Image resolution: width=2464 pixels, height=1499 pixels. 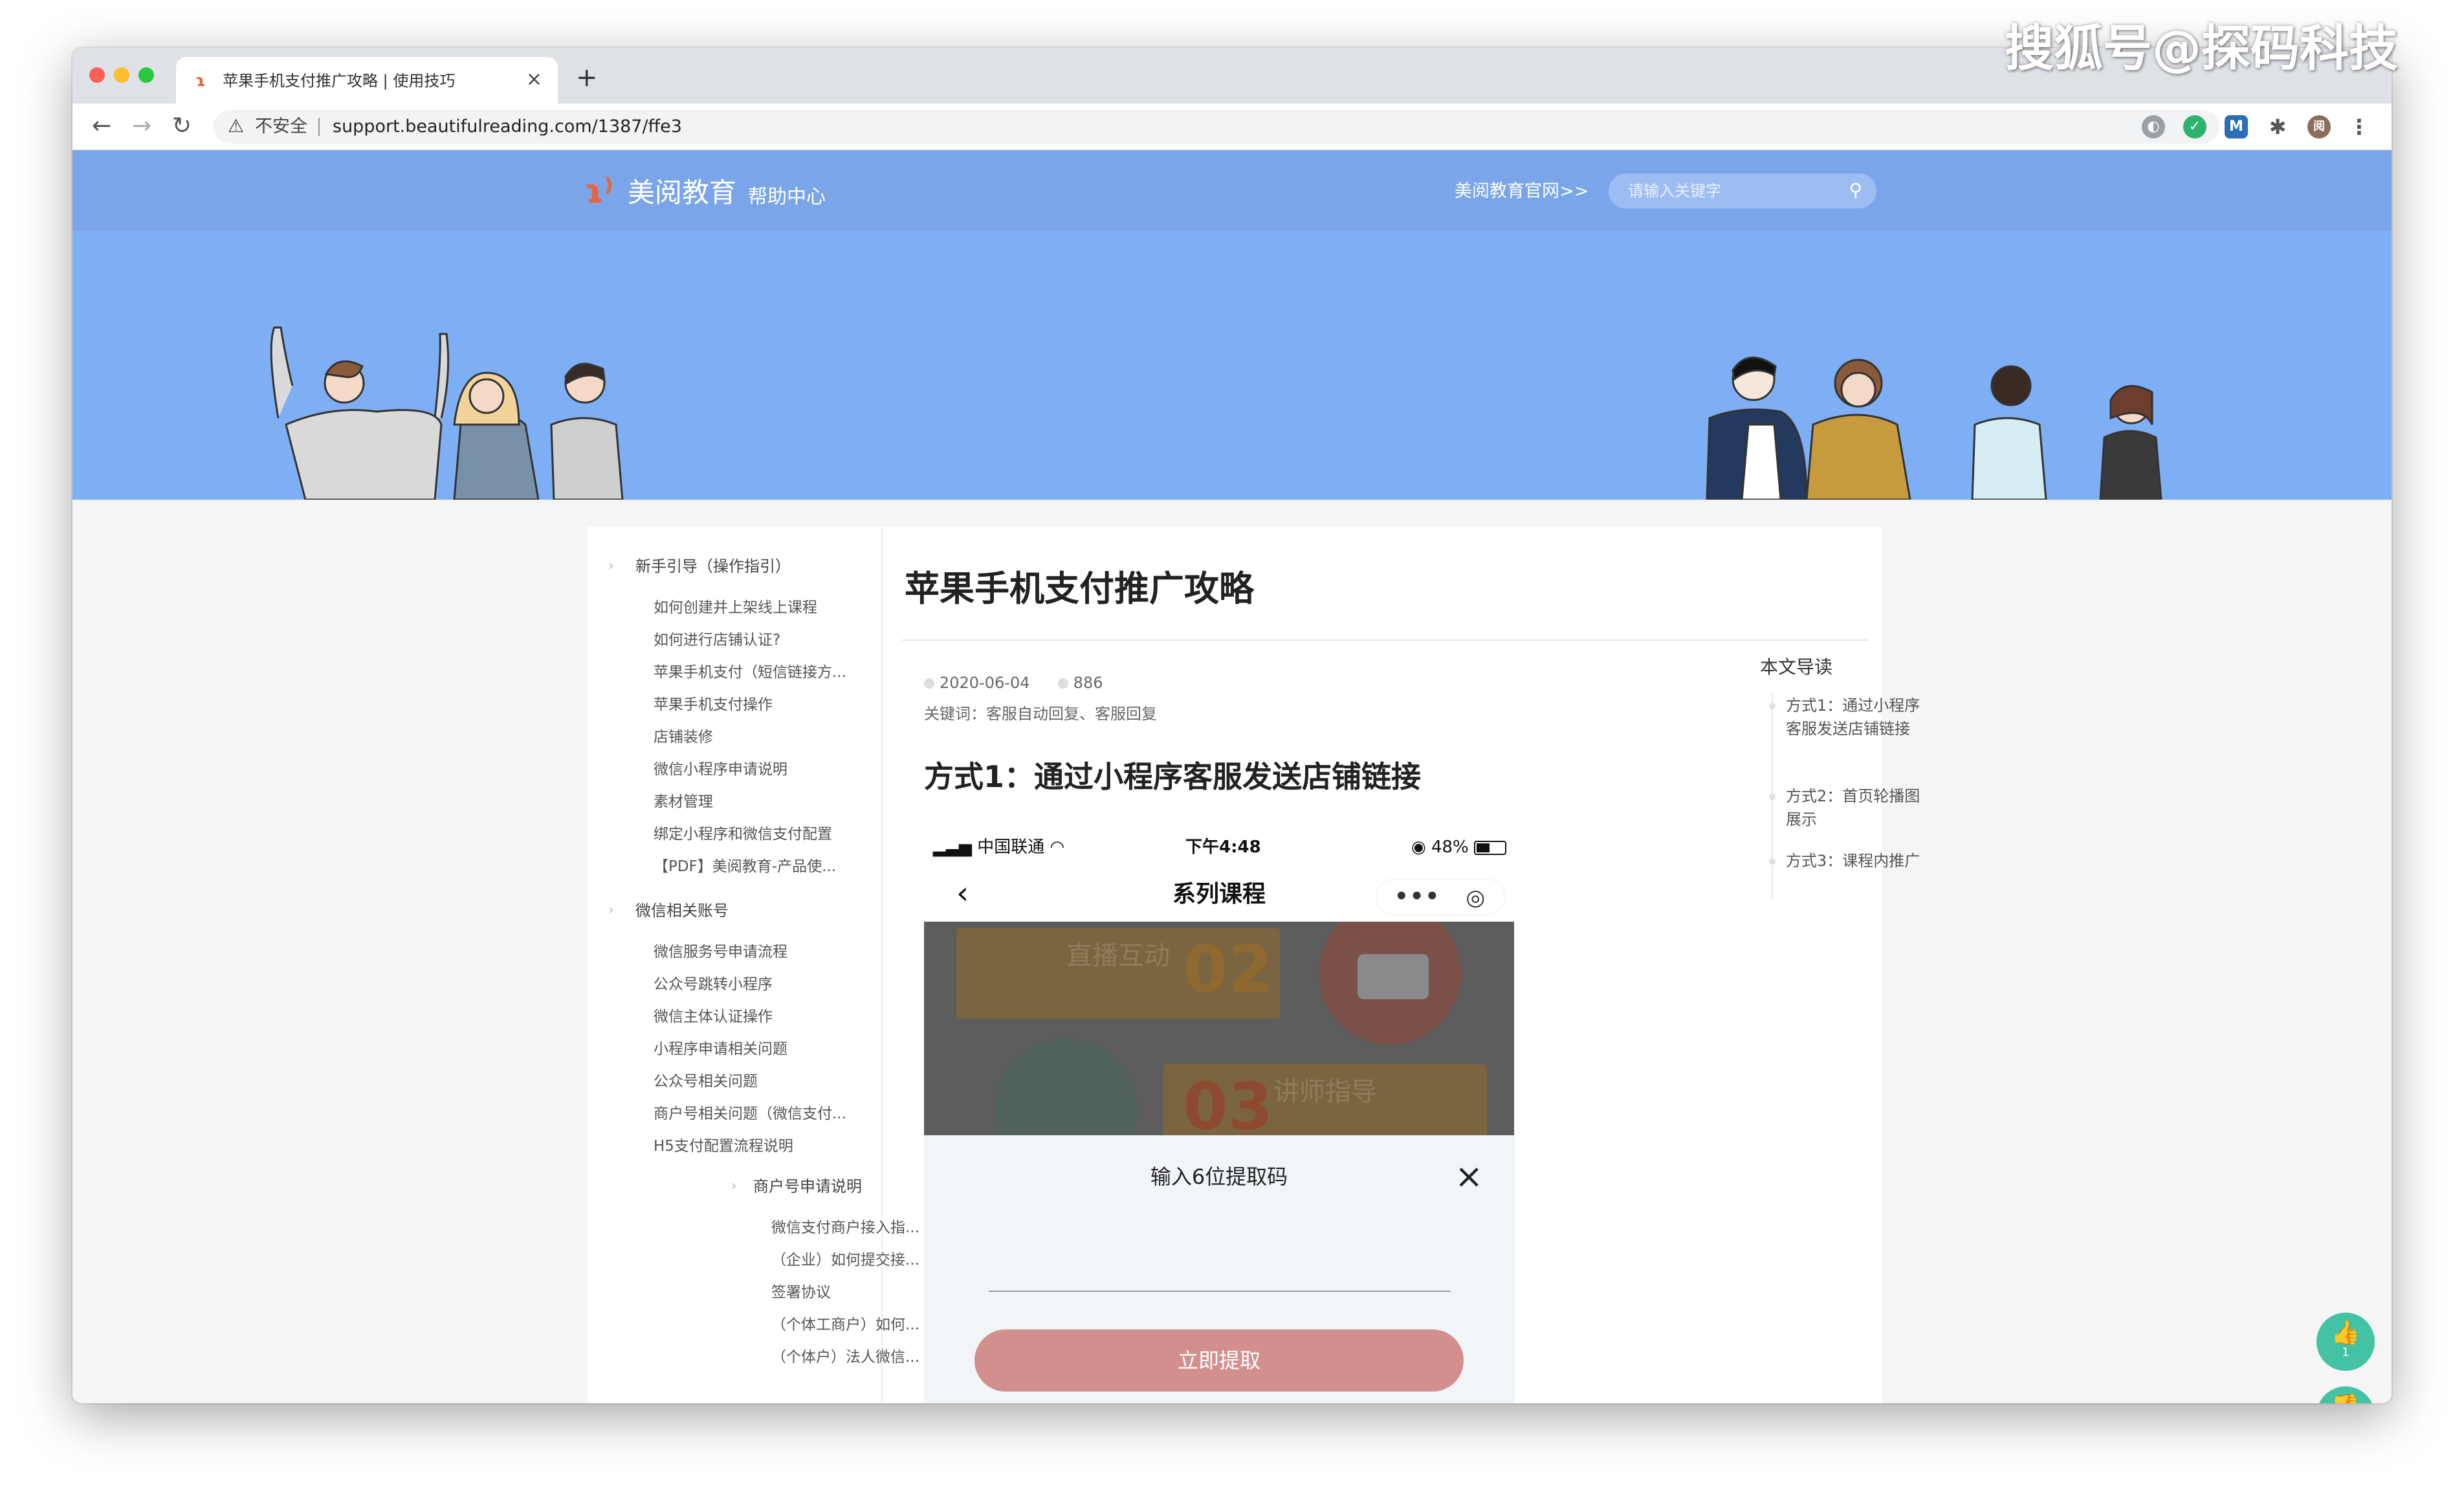 What do you see at coordinates (2153, 127) in the screenshot?
I see `extension-globe-icon: ◐` at bounding box center [2153, 127].